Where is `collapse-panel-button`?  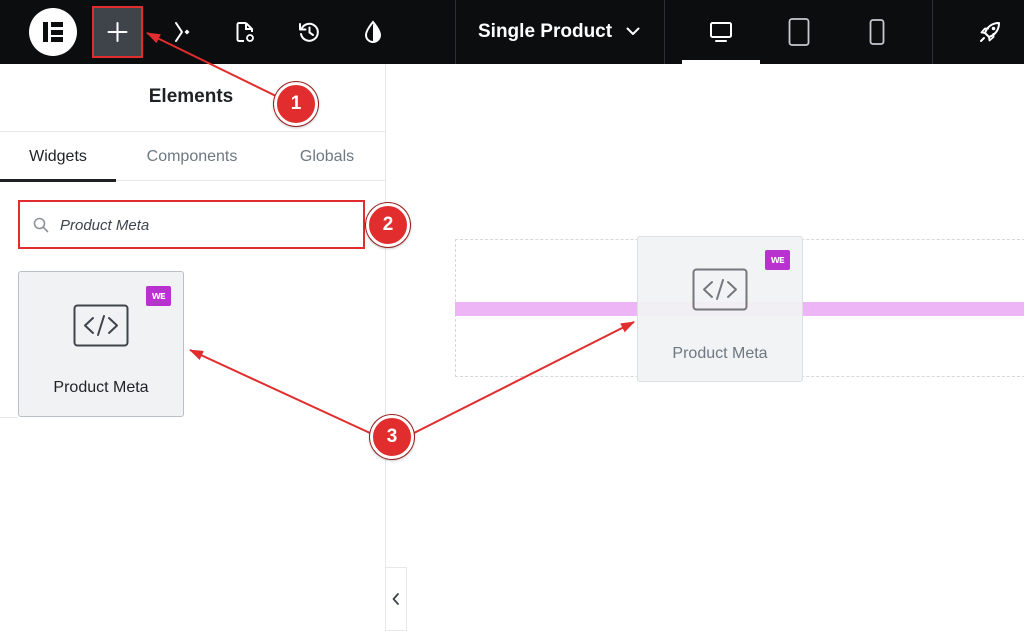 collapse-panel-button is located at coordinates (396, 599).